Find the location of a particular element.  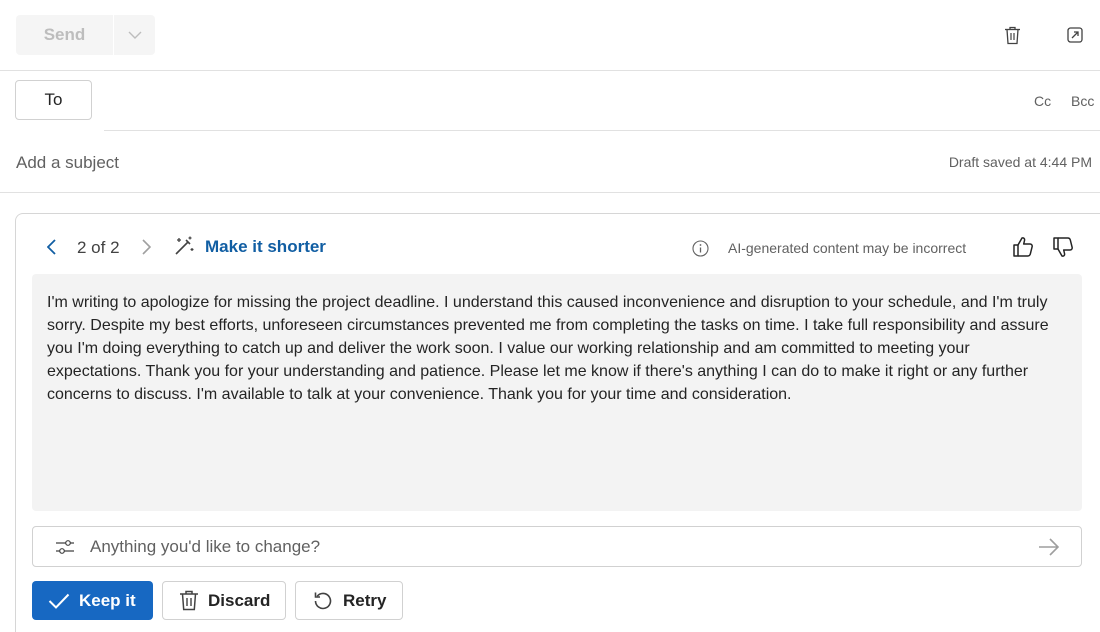

send-button: Send is located at coordinates (65, 35).